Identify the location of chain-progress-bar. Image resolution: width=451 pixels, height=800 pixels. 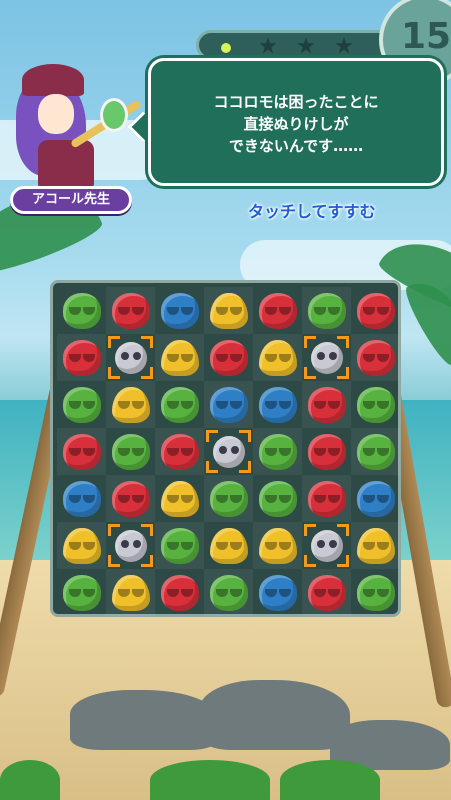
(296, 45).